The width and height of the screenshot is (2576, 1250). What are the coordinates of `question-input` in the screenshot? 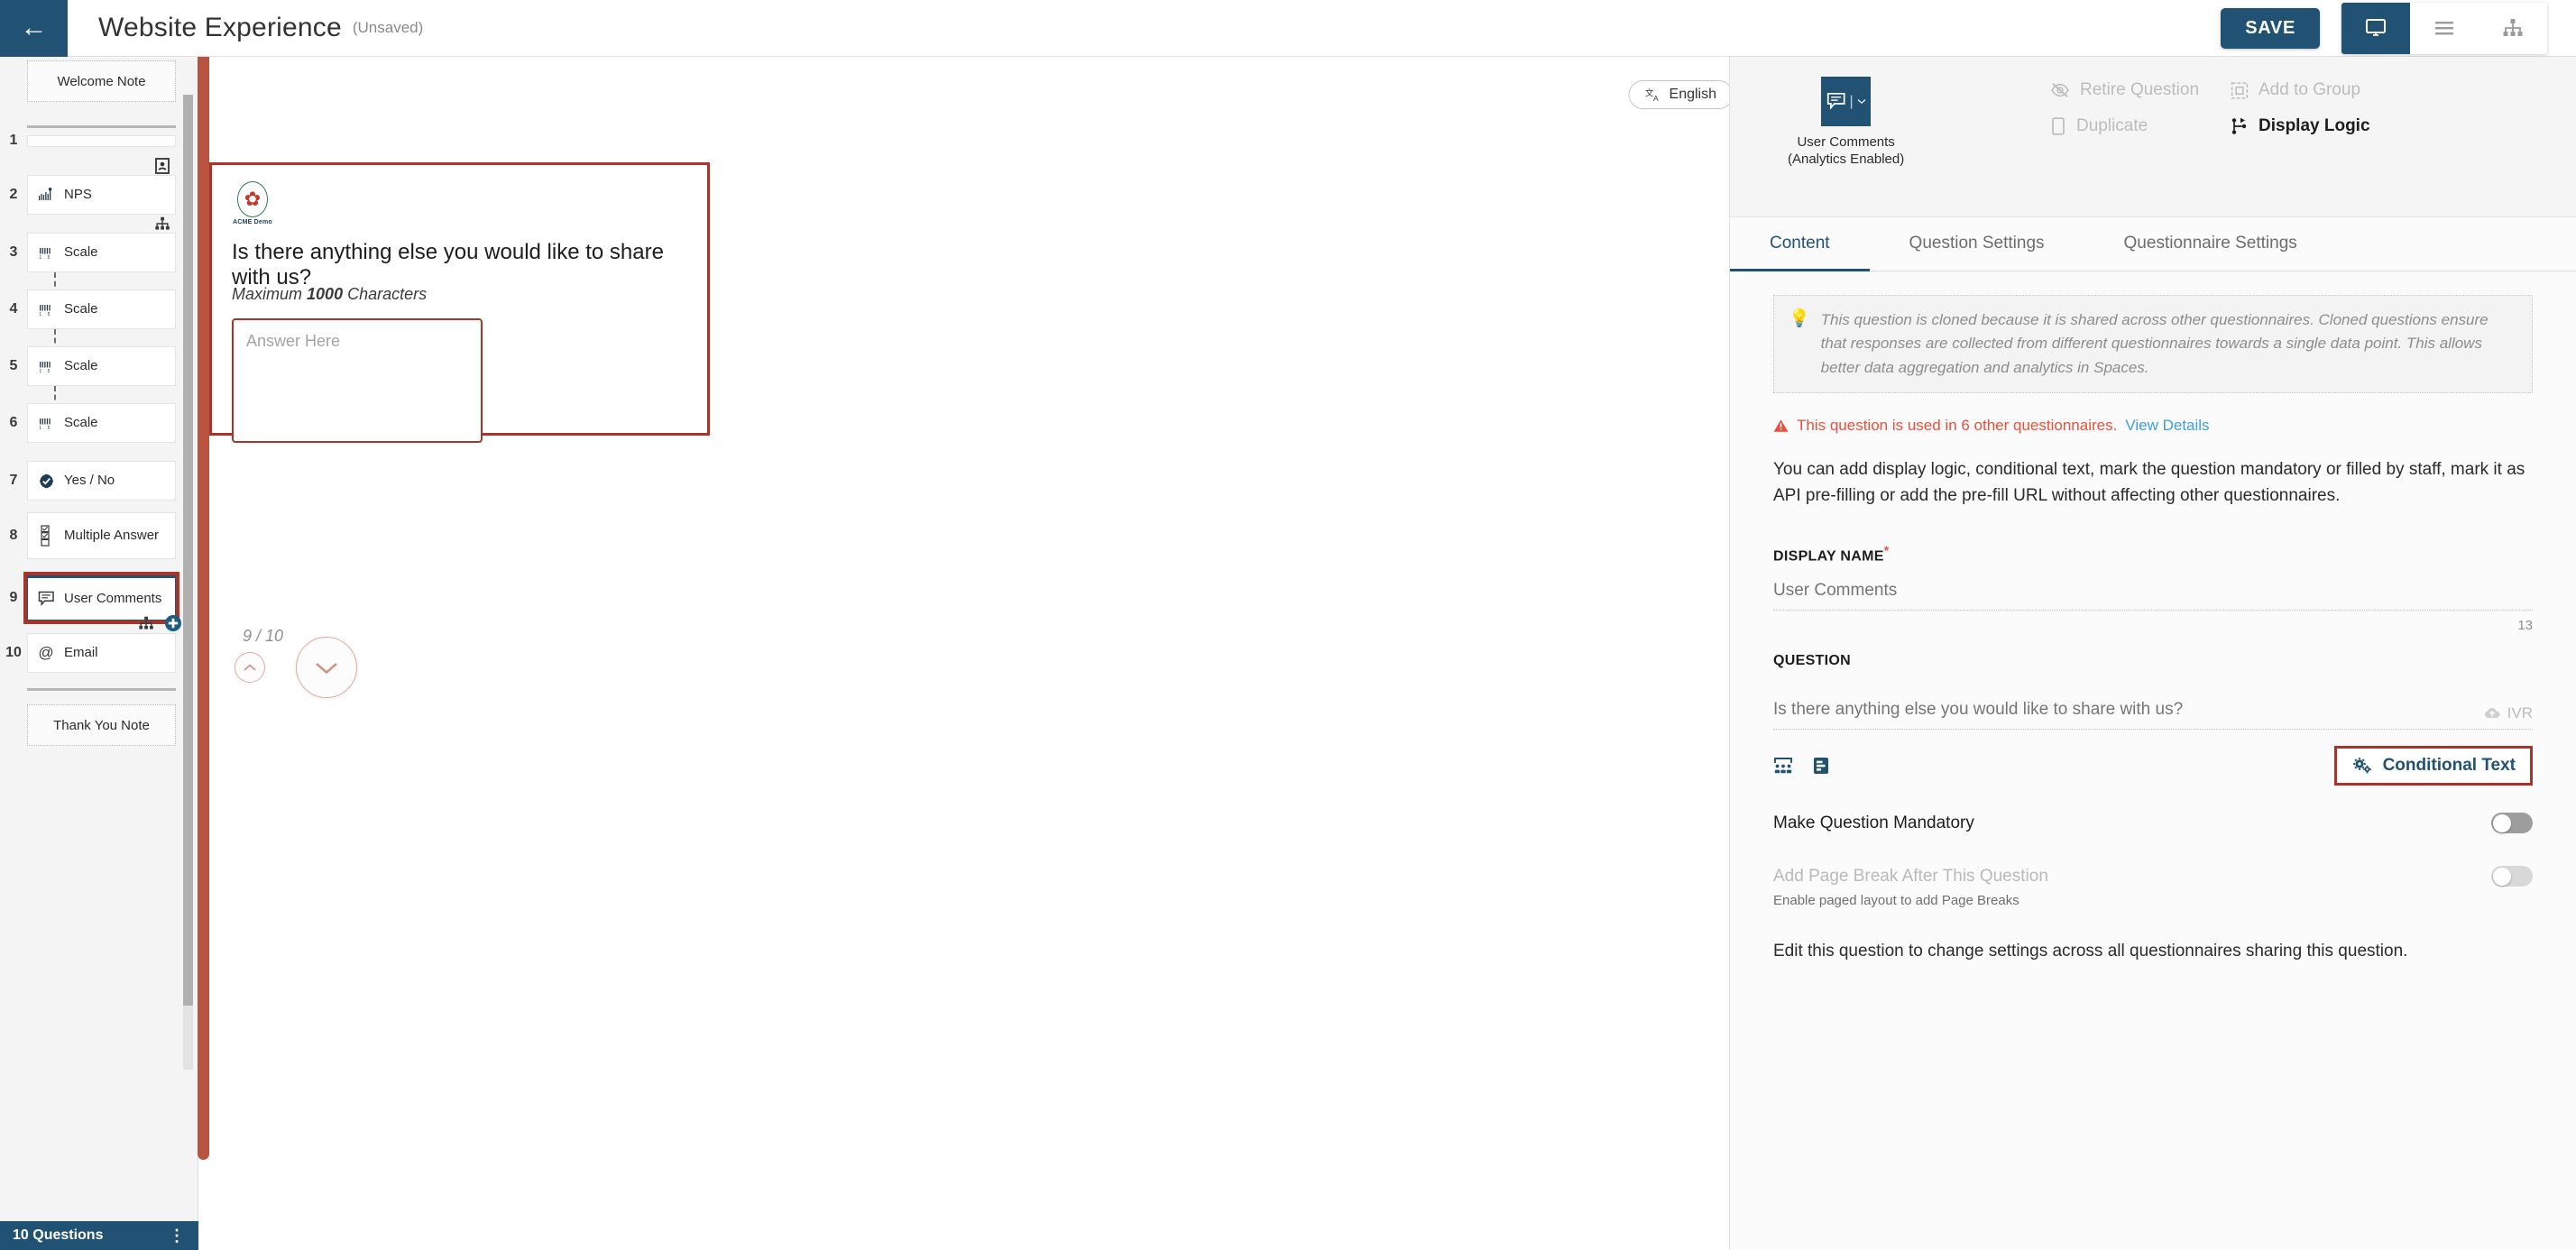 It's located at (2153, 715).